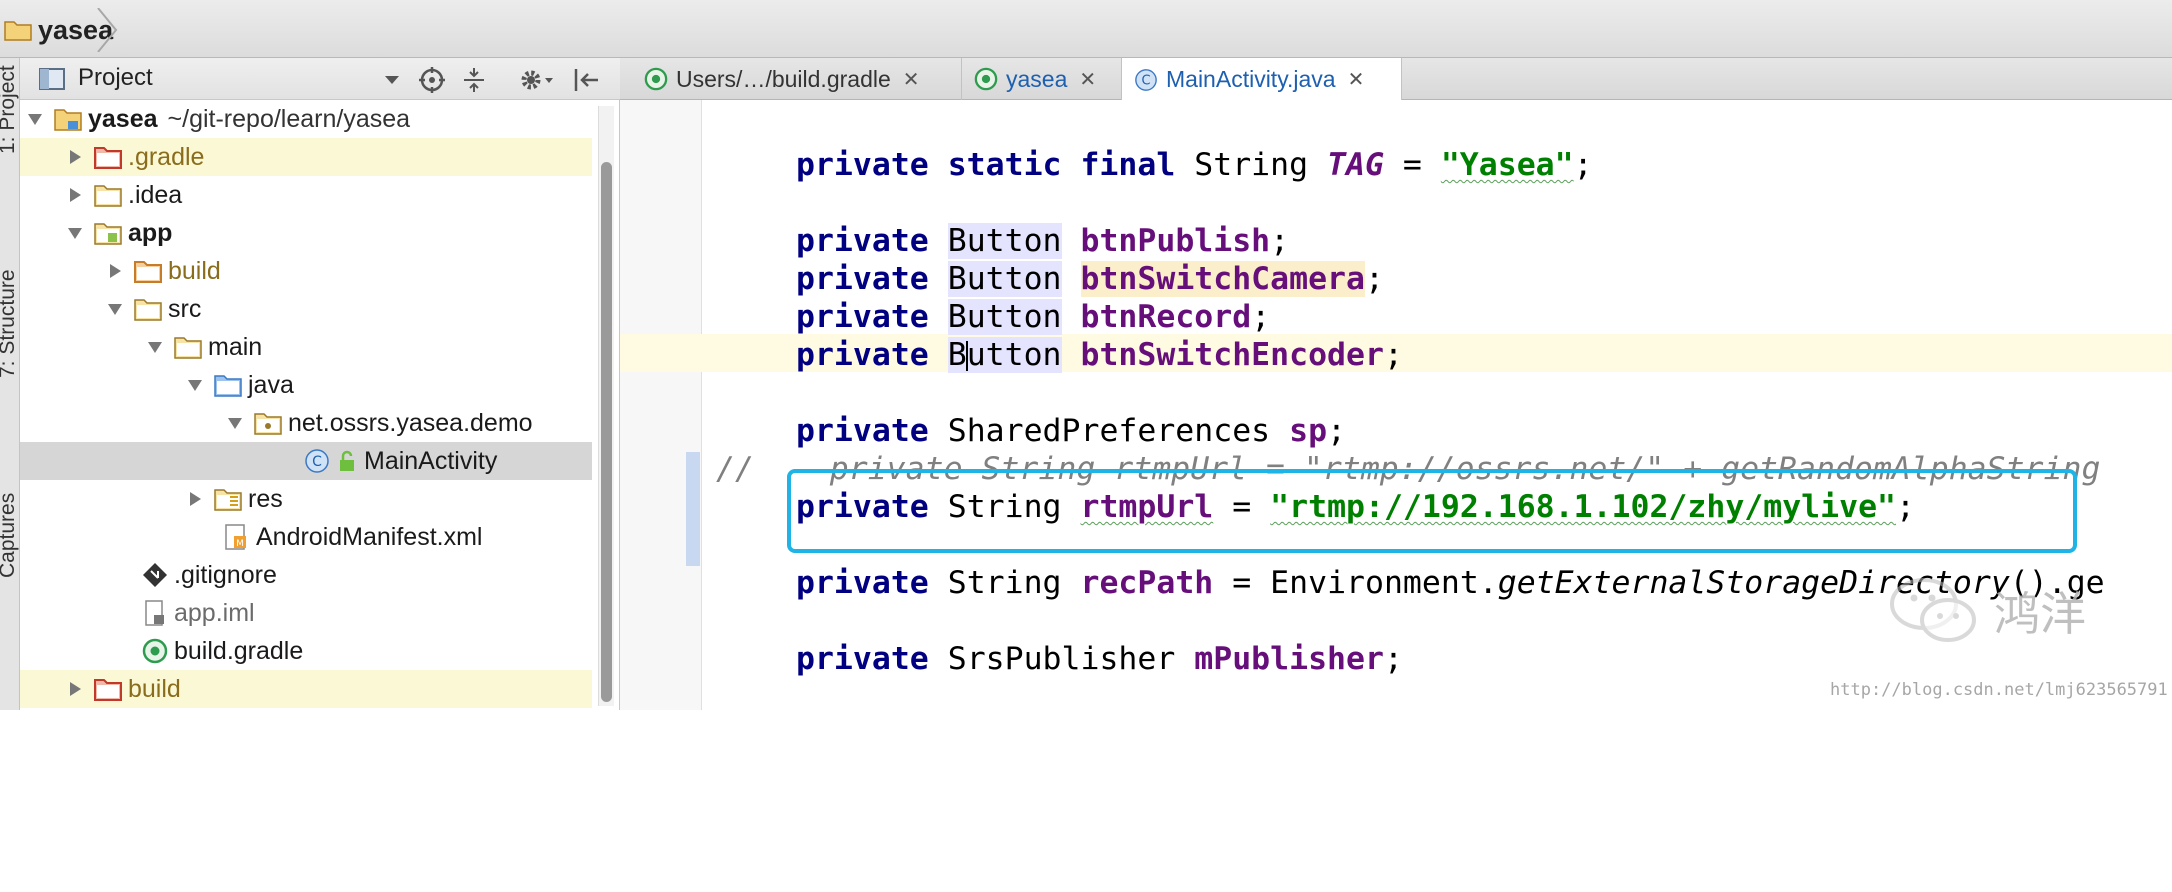 This screenshot has width=2172, height=892. What do you see at coordinates (306, 689) in the screenshot?
I see `tree-row-root-build: build` at bounding box center [306, 689].